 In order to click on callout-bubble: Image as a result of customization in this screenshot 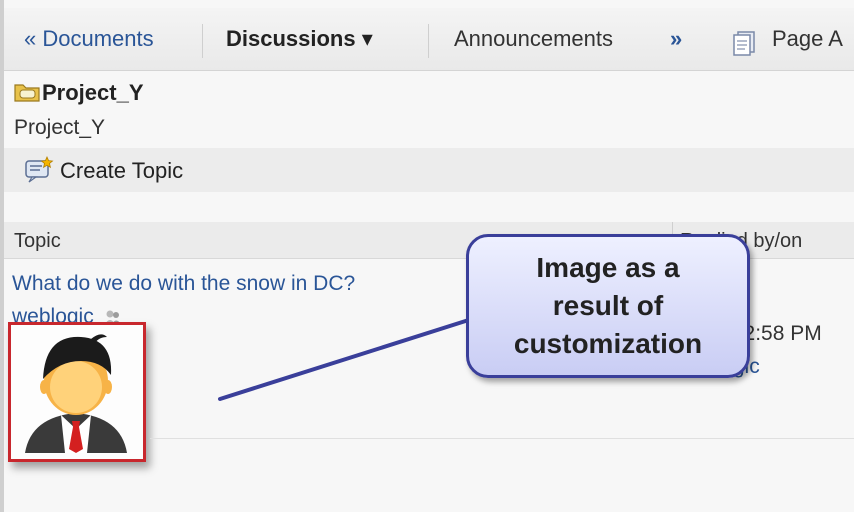, I will do `click(608, 306)`.